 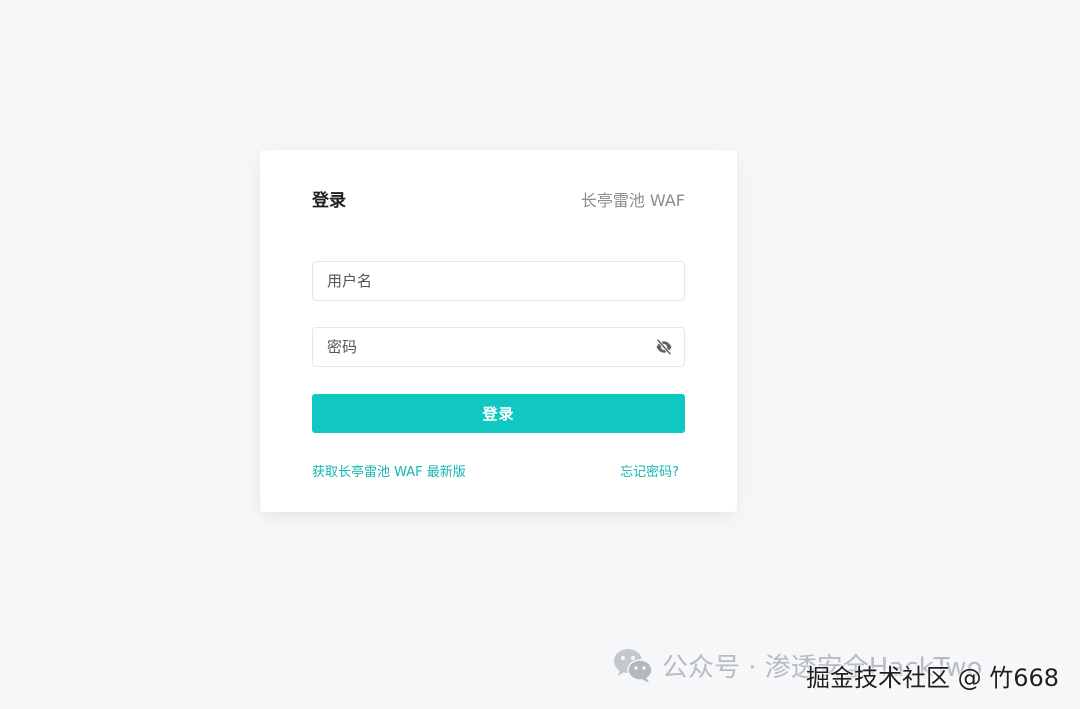 What do you see at coordinates (933, 678) in the screenshot?
I see `overlay-attribution: 掘金技术社区 @ 竹668` at bounding box center [933, 678].